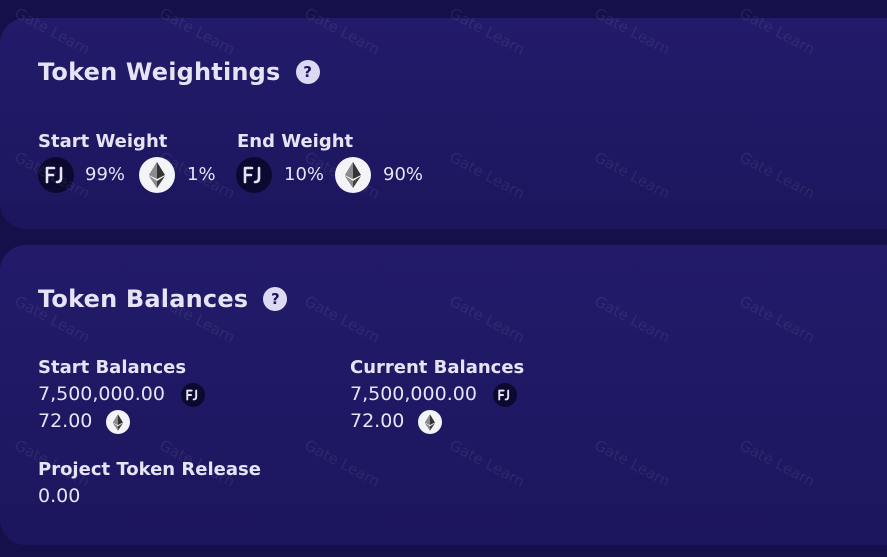  Describe the element at coordinates (377, 421) in the screenshot. I see `current-eth-balance: 72.00` at that location.